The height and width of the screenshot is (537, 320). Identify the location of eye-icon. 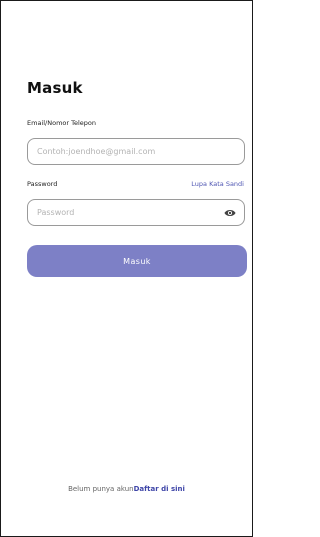
(230, 213).